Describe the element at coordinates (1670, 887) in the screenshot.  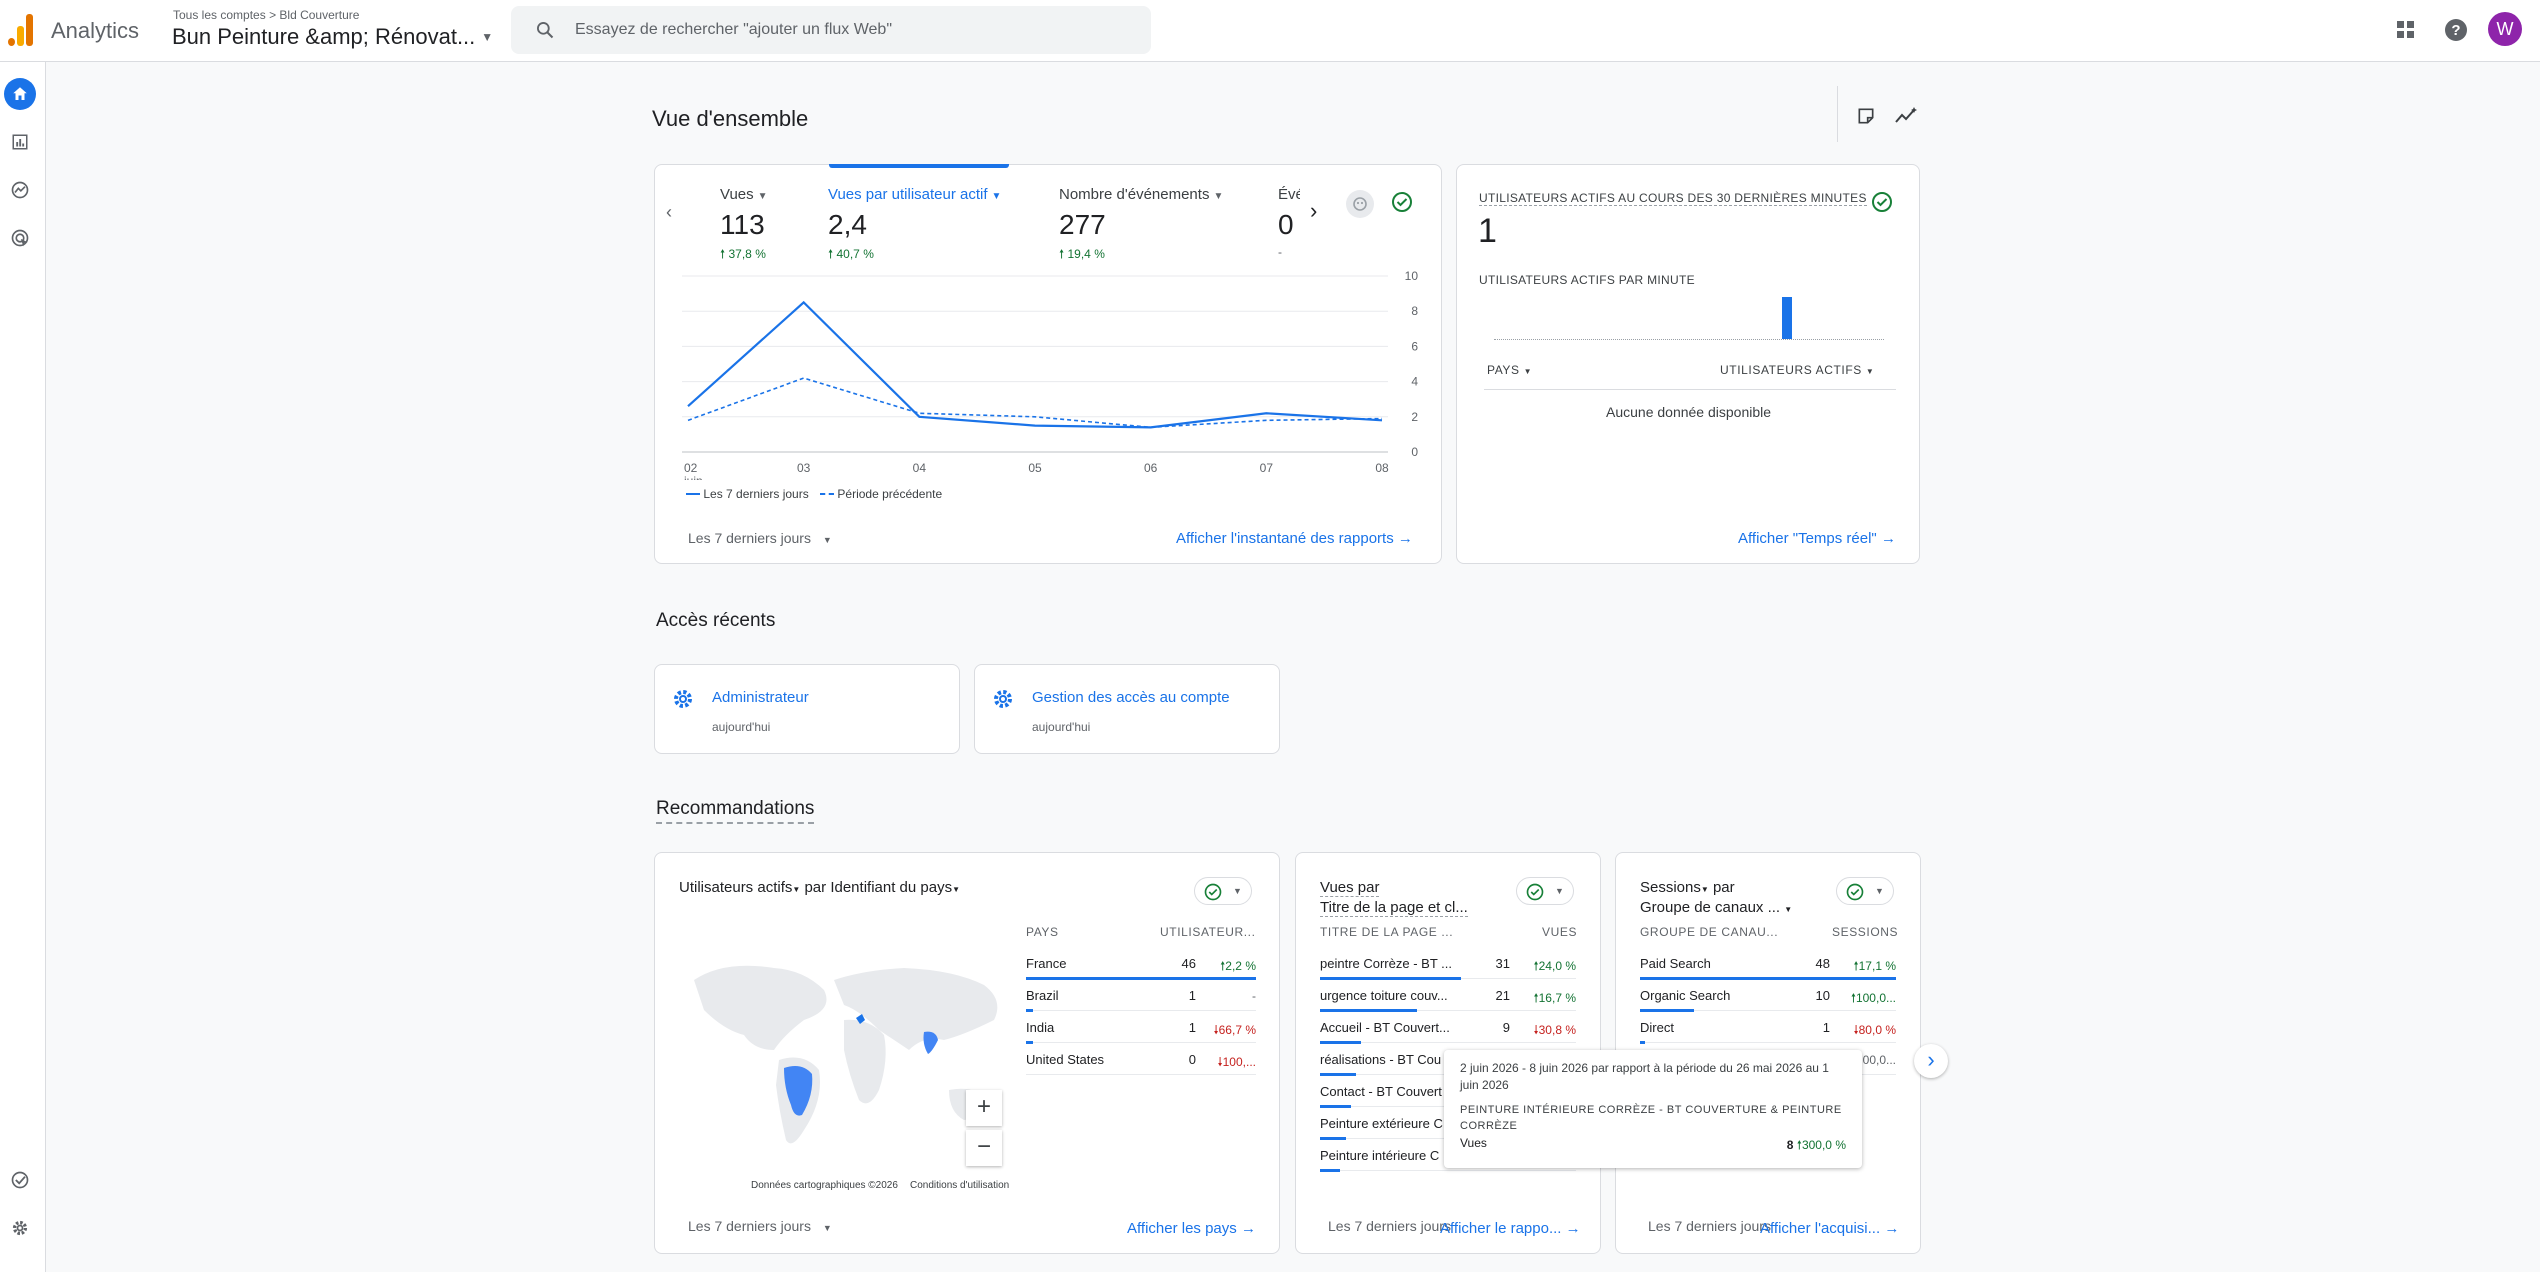
I see `metric-selector: Sessions` at that location.